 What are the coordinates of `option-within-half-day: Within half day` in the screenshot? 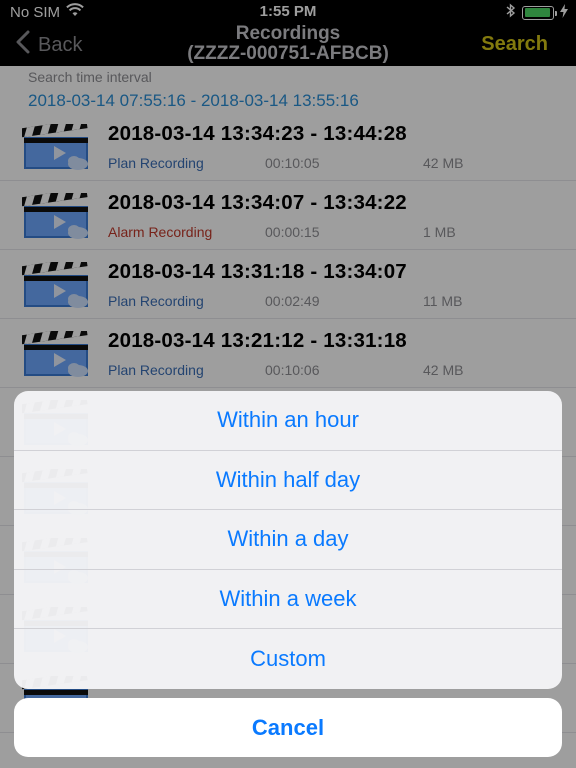 It's located at (288, 481).